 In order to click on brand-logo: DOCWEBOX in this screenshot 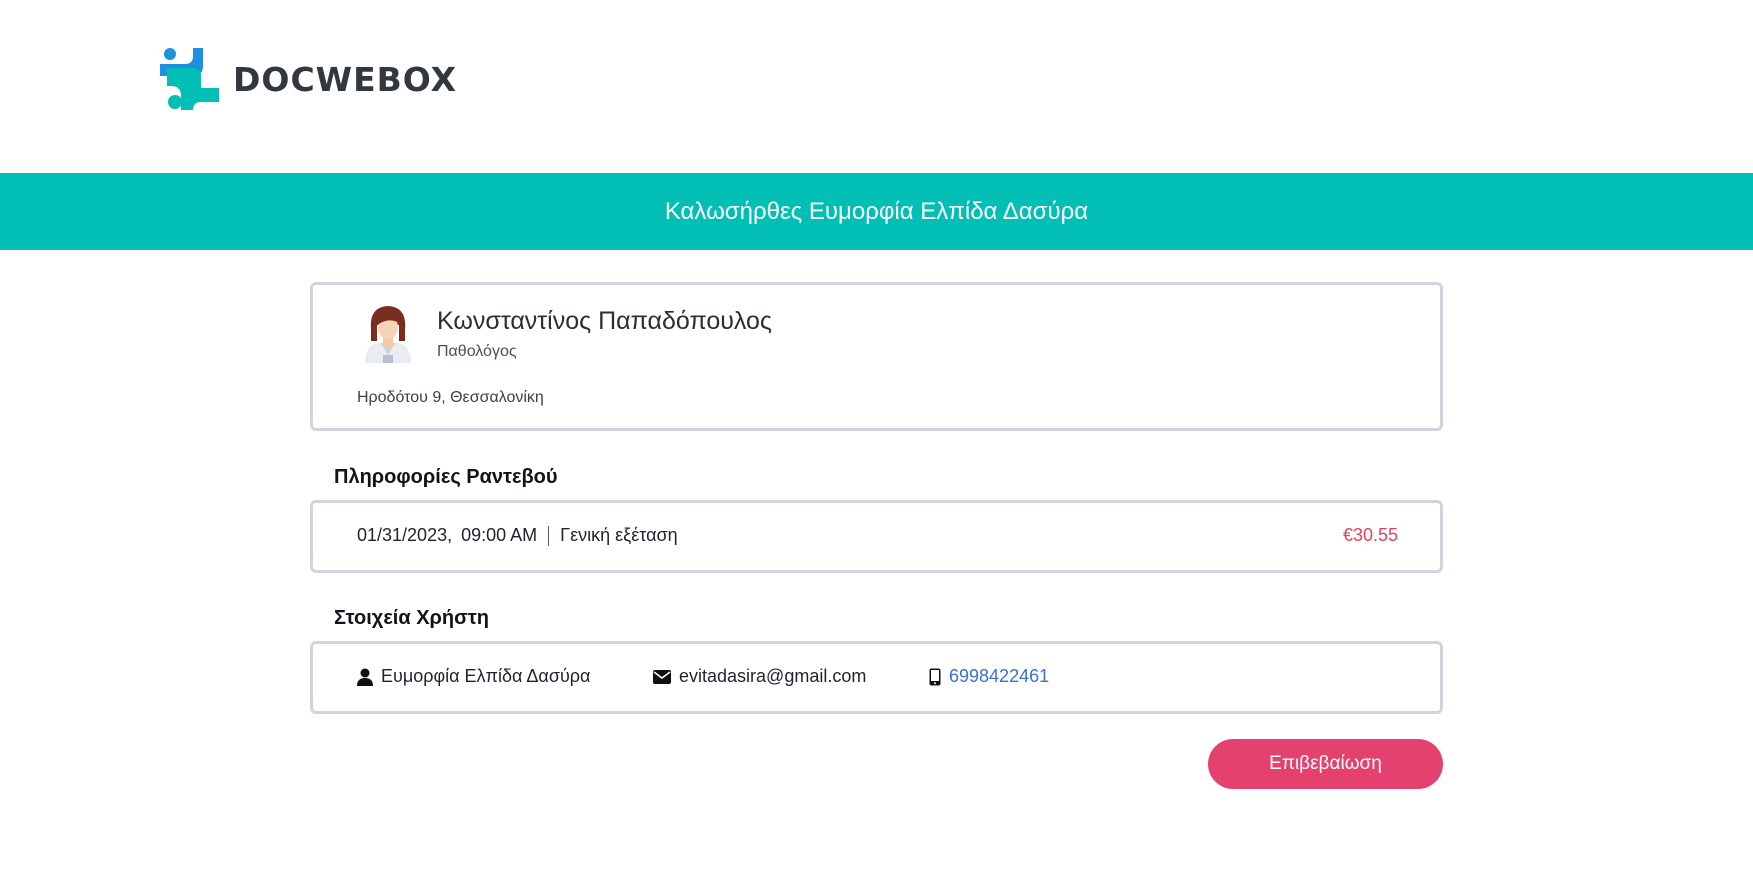, I will do `click(307, 79)`.